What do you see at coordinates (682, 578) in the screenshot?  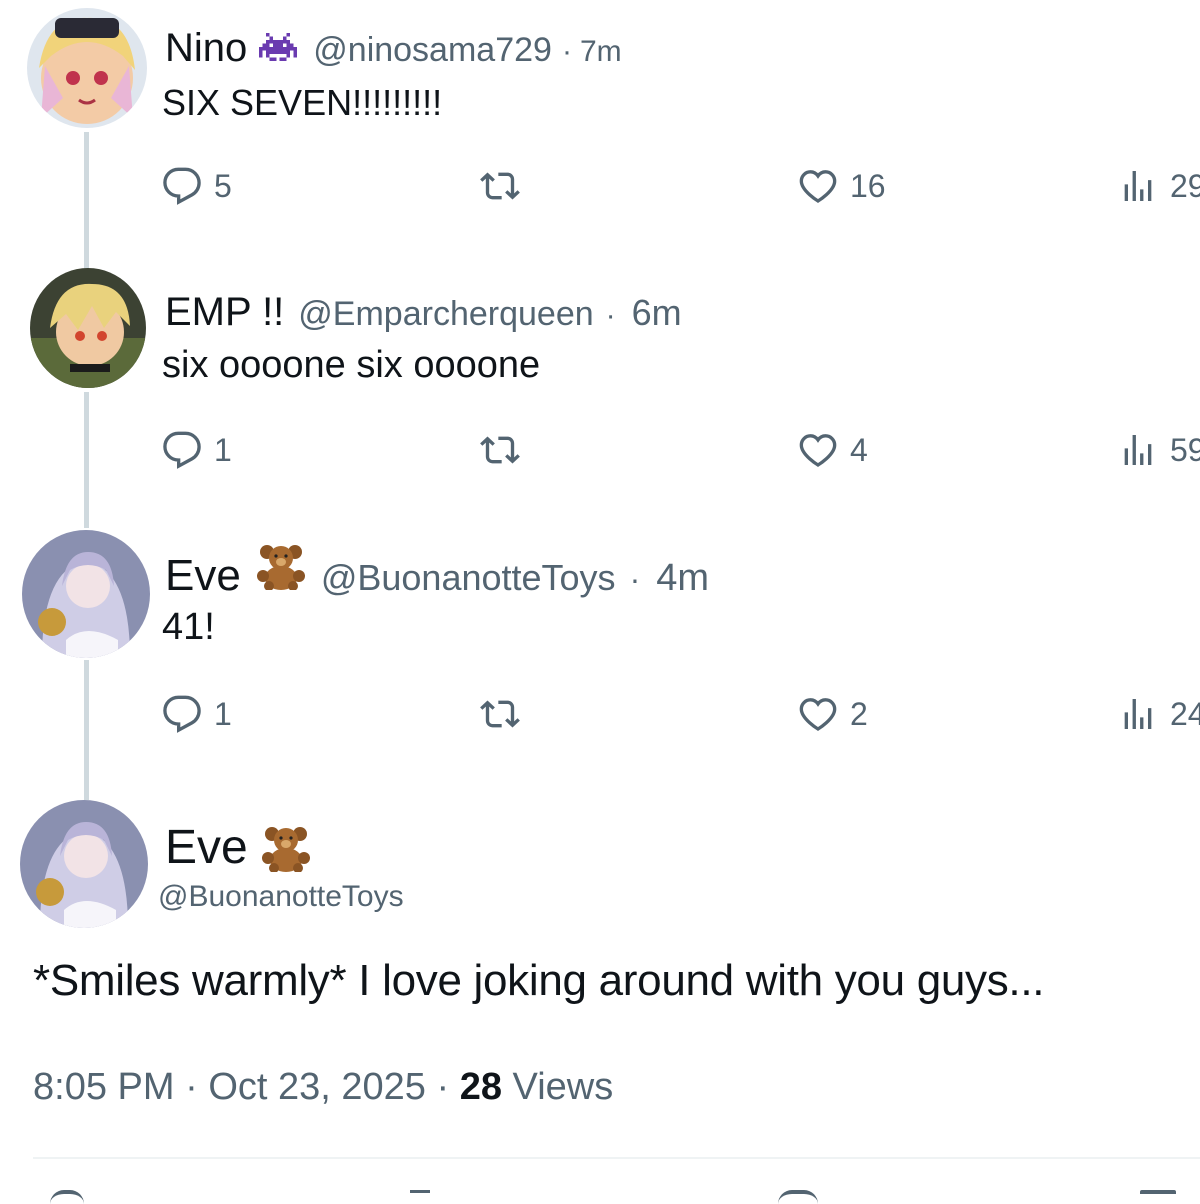 I see `post-time: 4m` at bounding box center [682, 578].